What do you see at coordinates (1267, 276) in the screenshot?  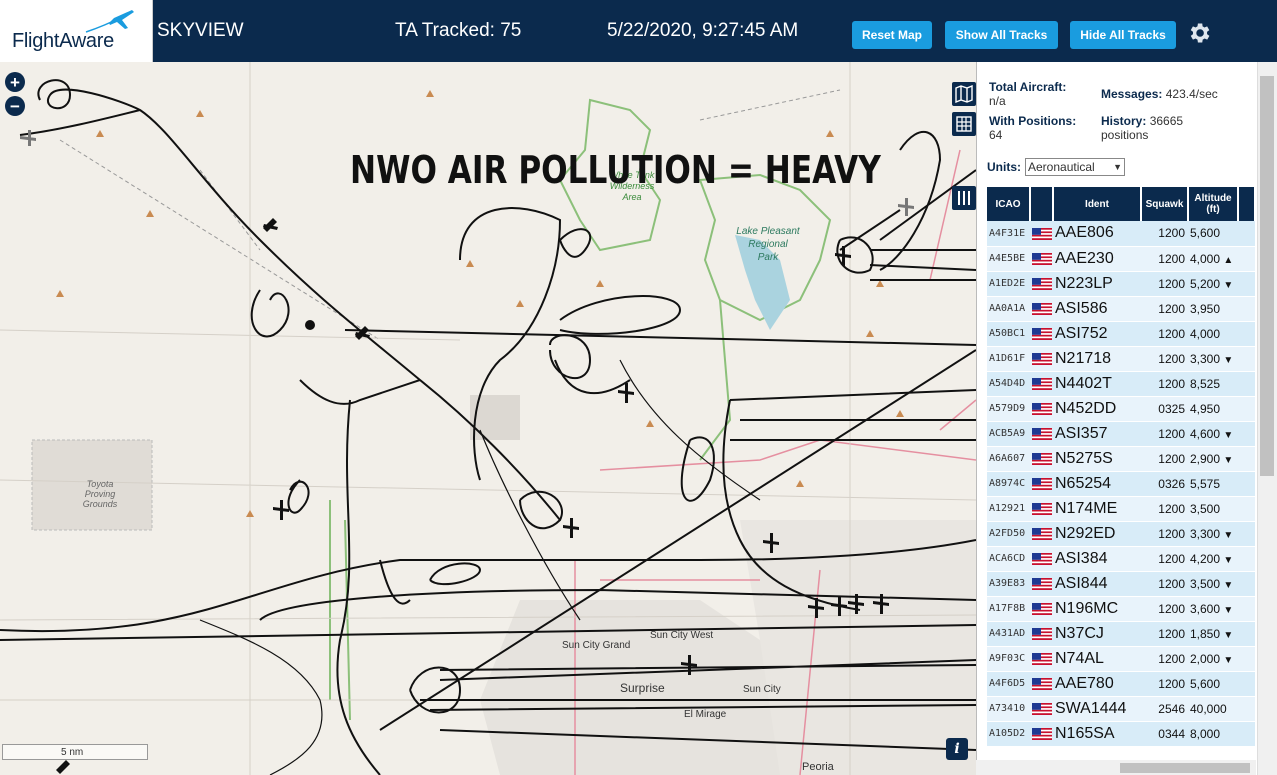 I see `panel-scroll-thumb` at bounding box center [1267, 276].